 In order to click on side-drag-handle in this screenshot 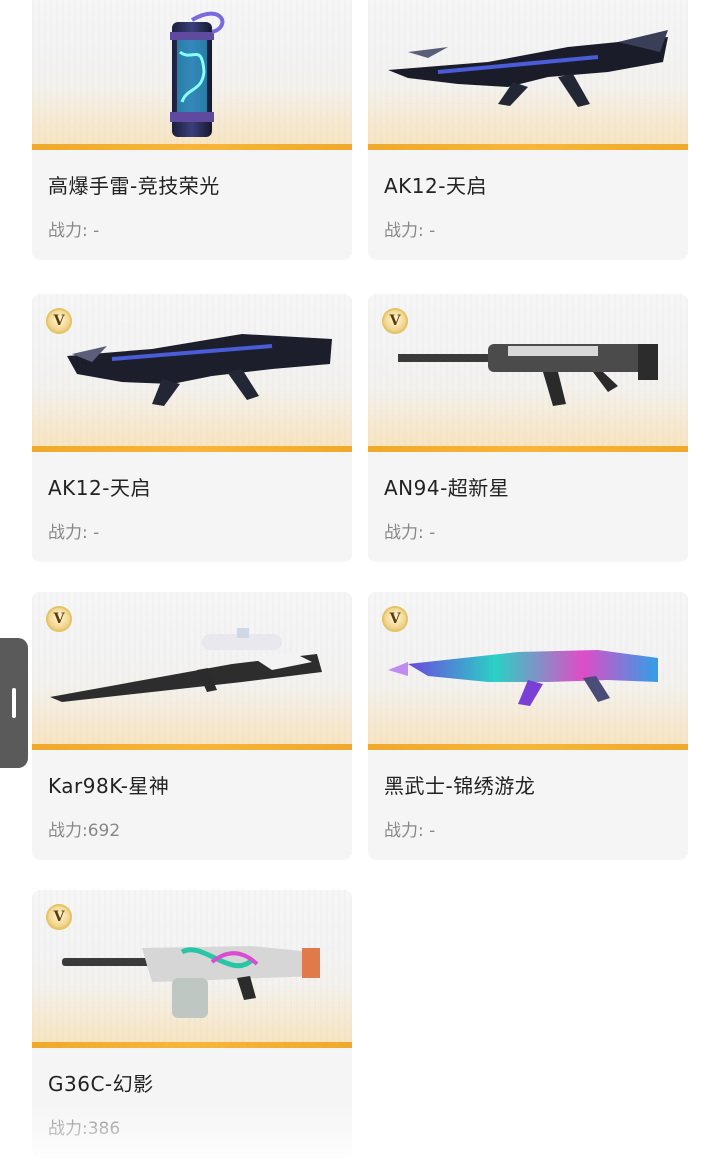, I will do `click(14, 703)`.